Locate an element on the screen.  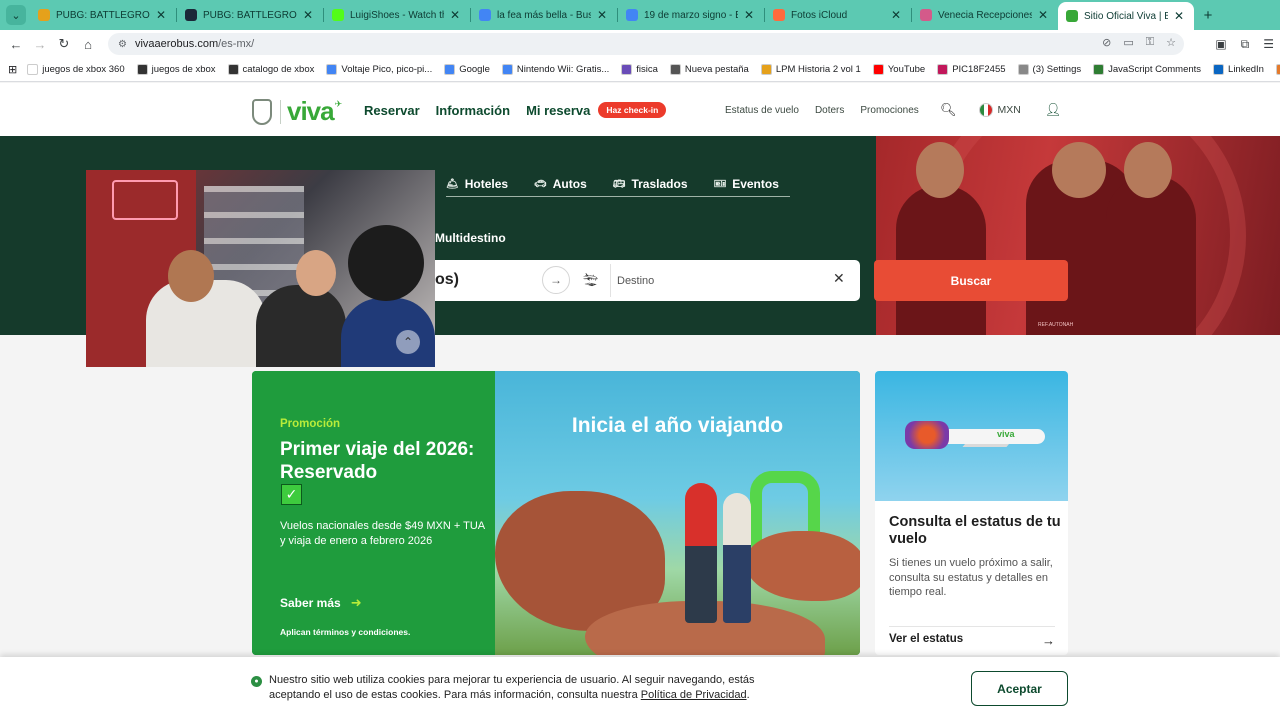
extensions-icon: ⧉ is located at coordinates (1245, 44).